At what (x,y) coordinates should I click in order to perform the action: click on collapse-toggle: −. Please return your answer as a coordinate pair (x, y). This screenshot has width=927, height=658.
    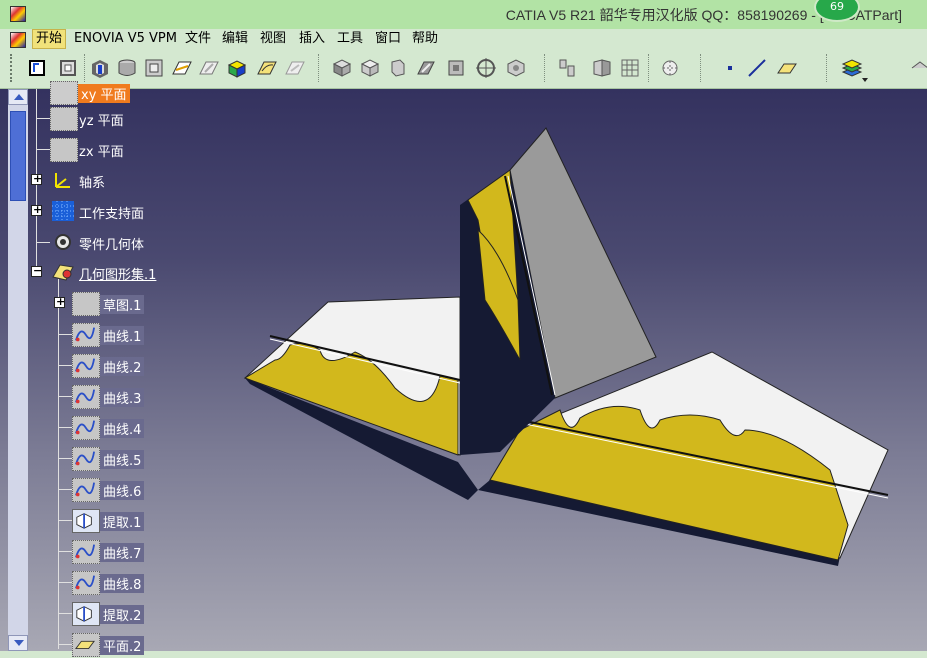
    Looking at the image, I should click on (36, 270).